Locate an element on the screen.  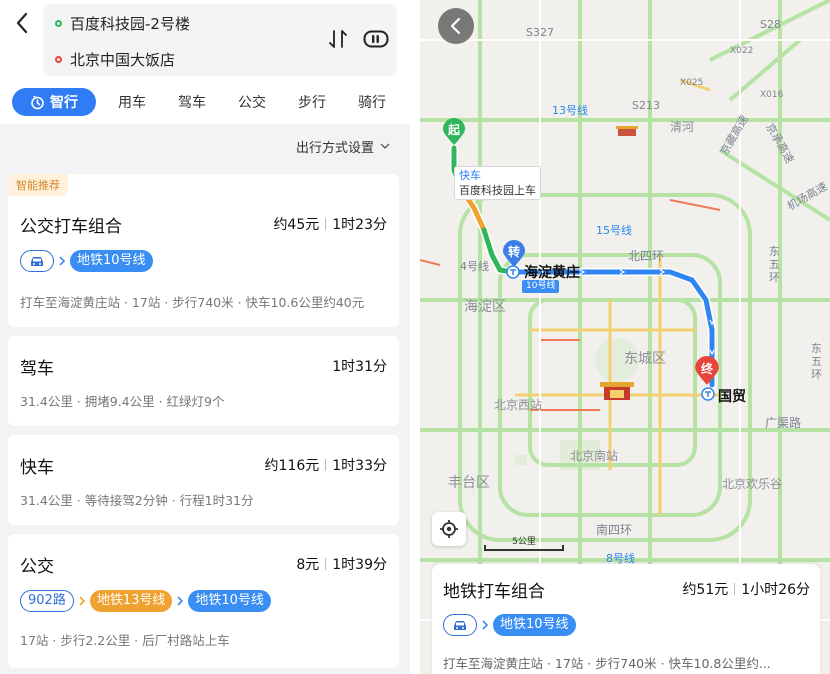
end-pin: 终 is located at coordinates (707, 371).